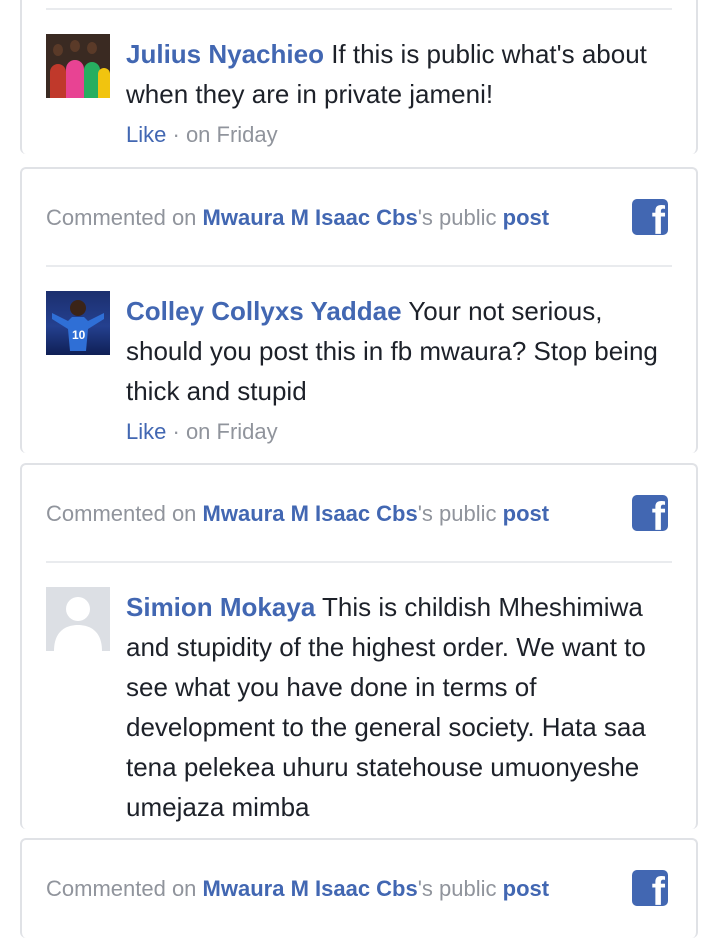 Image resolution: width=720 pixels, height=938 pixels. What do you see at coordinates (220, 607) in the screenshot?
I see `comment-author: Simion Mokaya` at bounding box center [220, 607].